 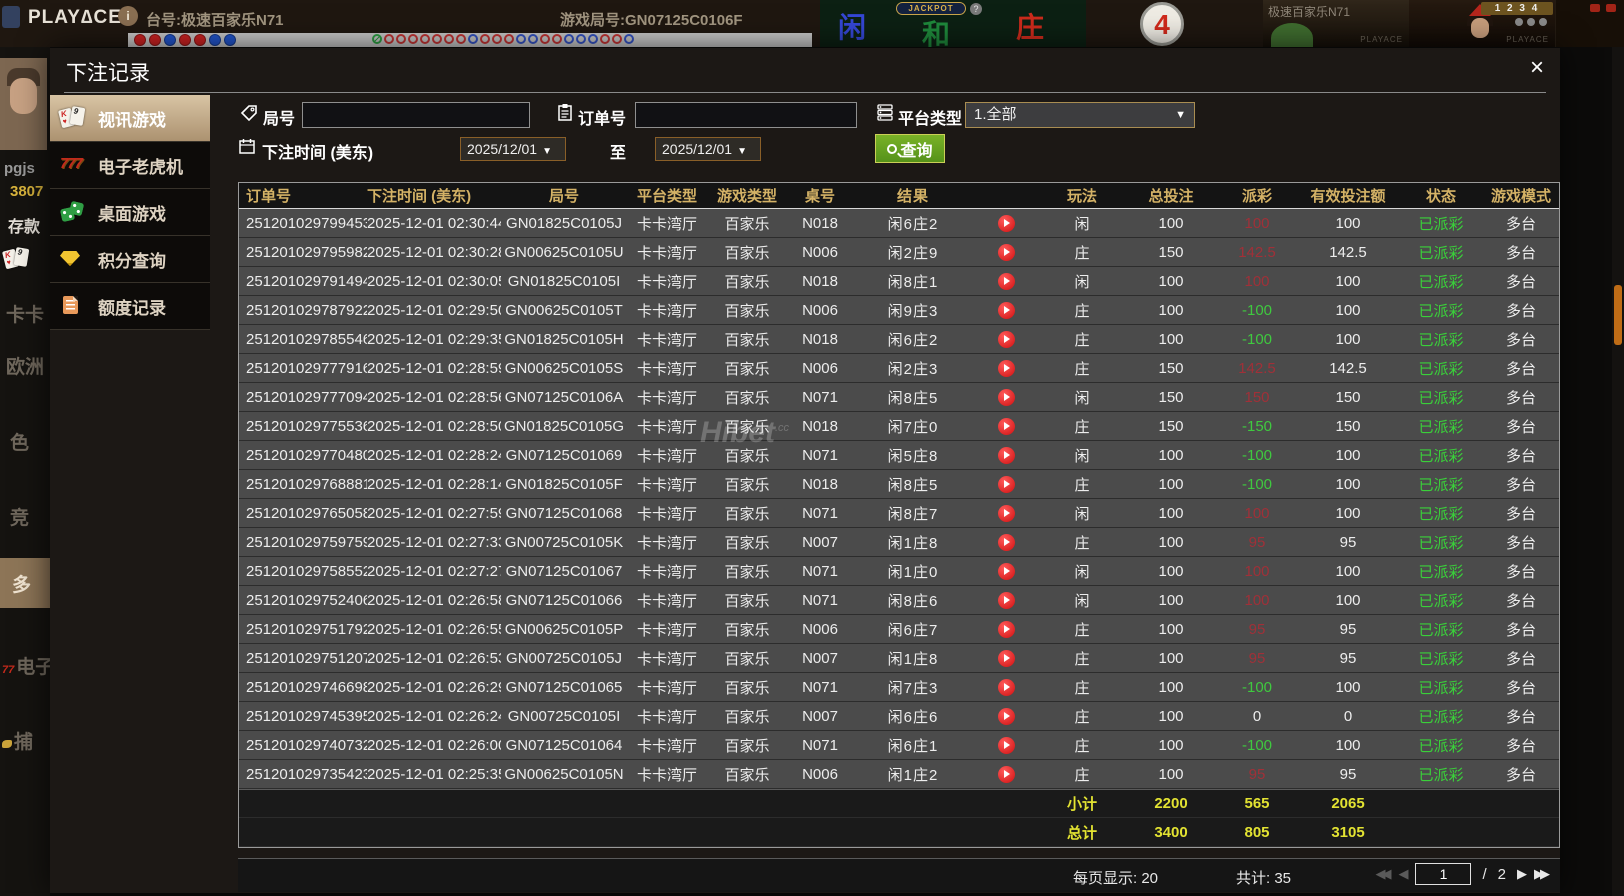 I want to click on round-filter-input, so click(x=416, y=115).